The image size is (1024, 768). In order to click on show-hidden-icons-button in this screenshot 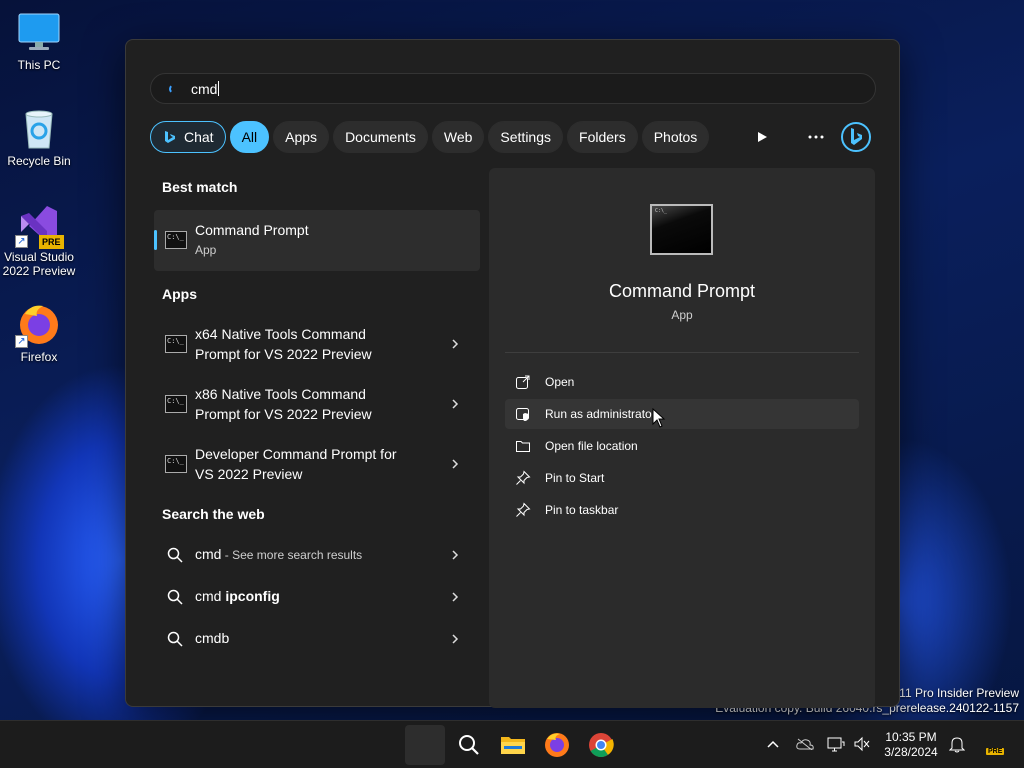, I will do `click(773, 744)`.